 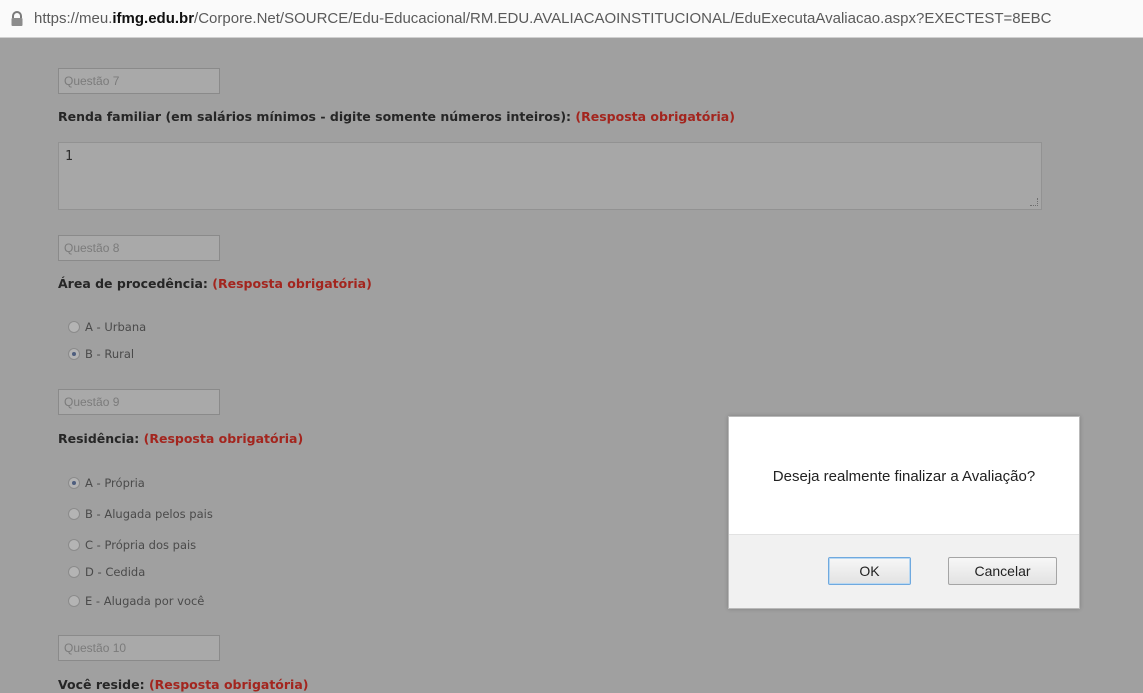 What do you see at coordinates (74, 572) in the screenshot?
I see `radio-cedida` at bounding box center [74, 572].